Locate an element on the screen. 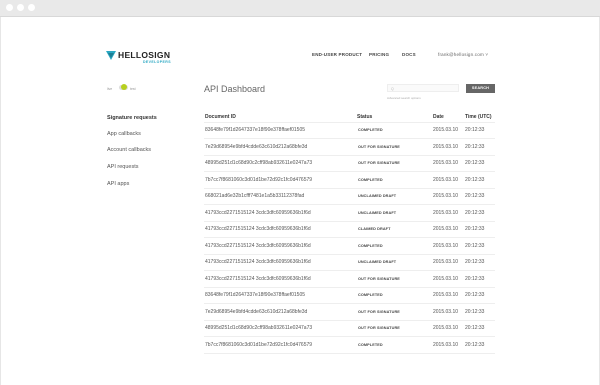 The image size is (600, 385). sidebar-item-app-callbacks: App callbacks is located at coordinates (124, 134).